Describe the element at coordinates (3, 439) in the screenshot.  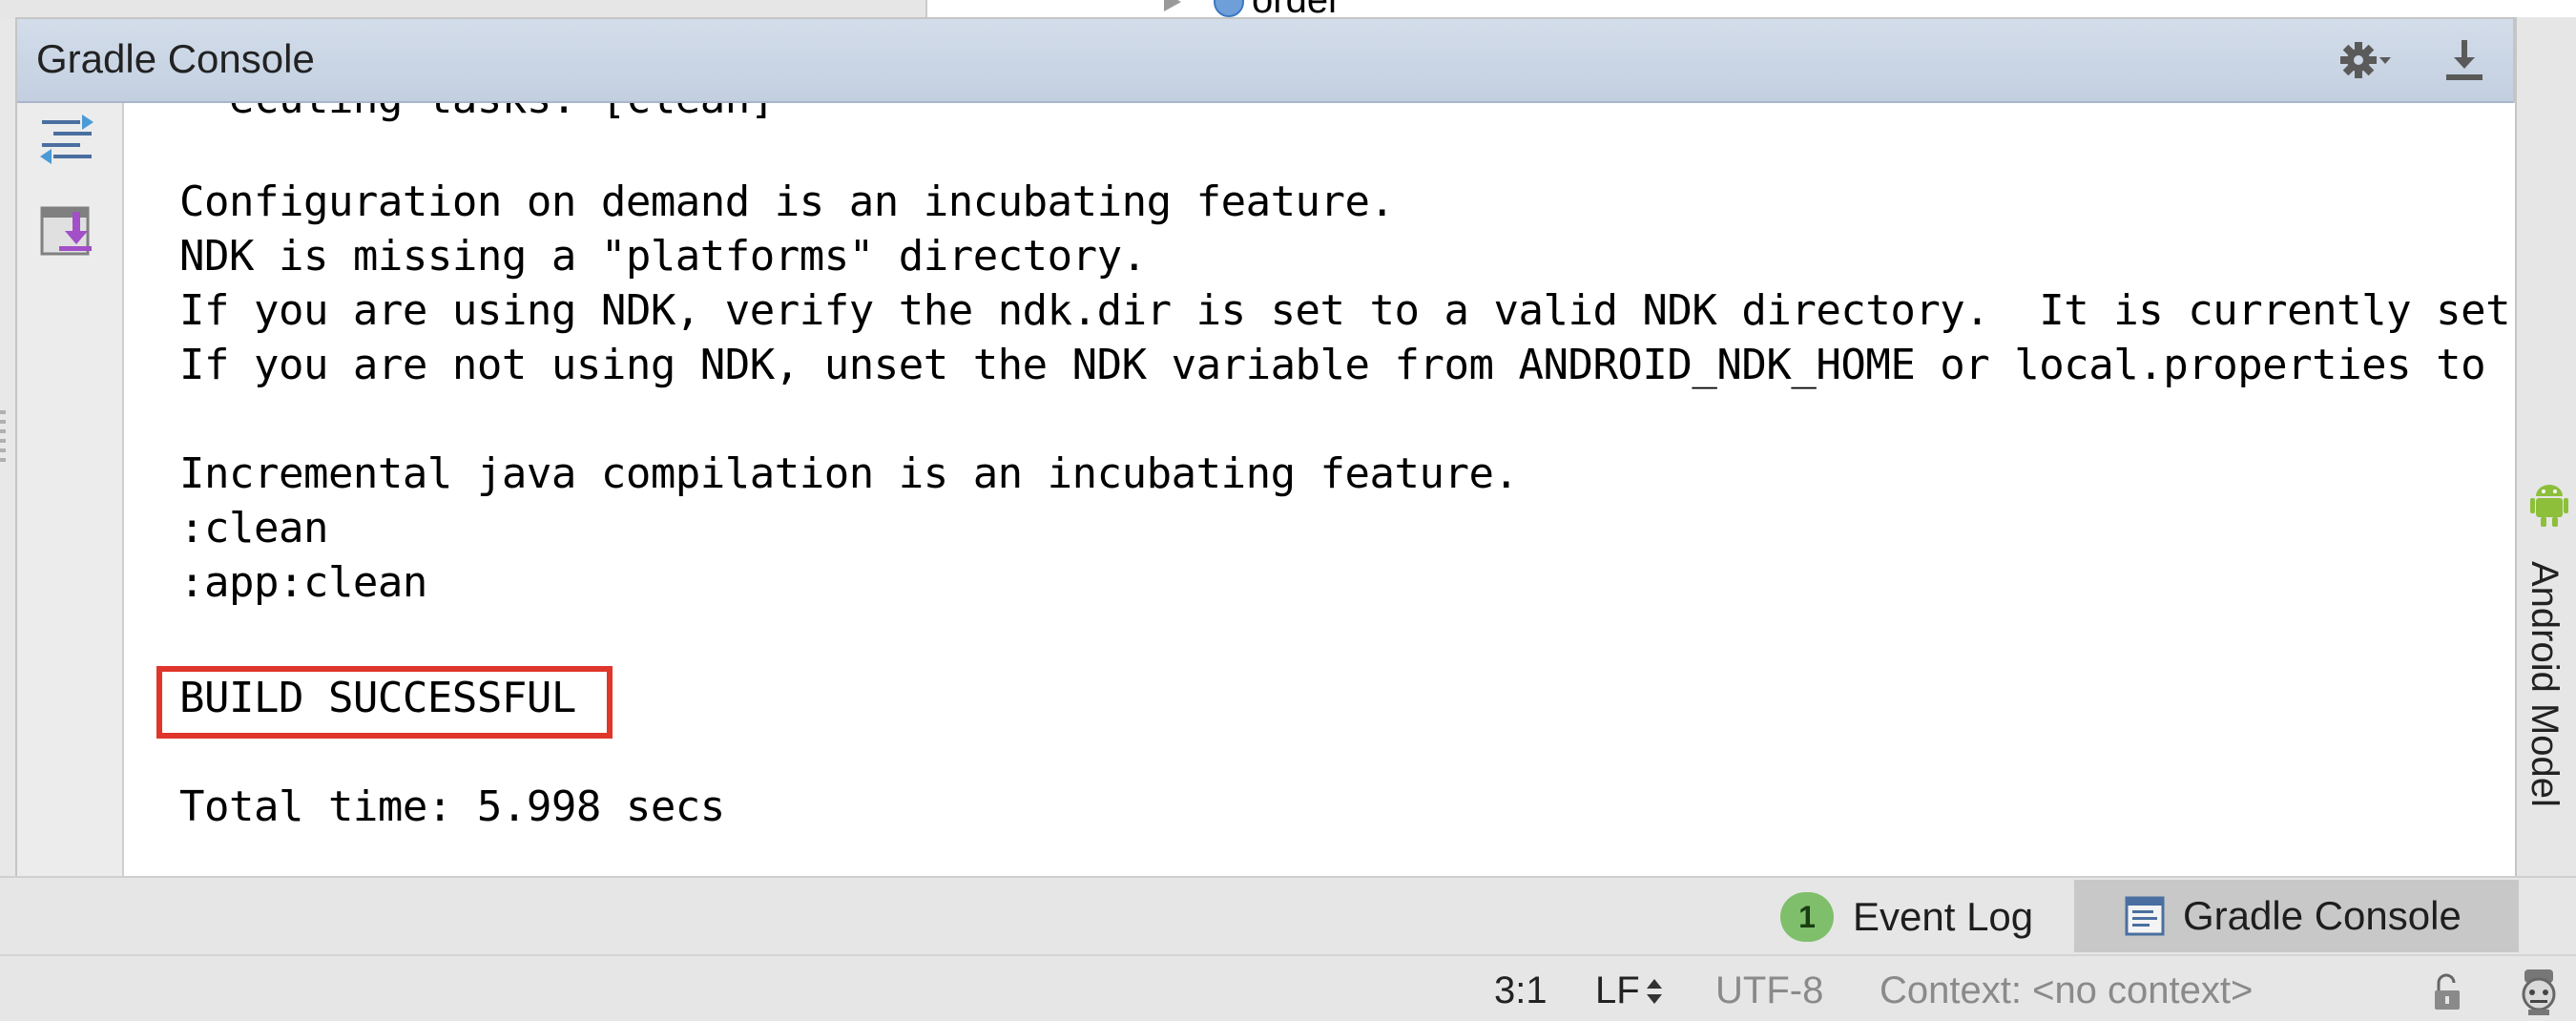
I see `resize-grip` at that location.